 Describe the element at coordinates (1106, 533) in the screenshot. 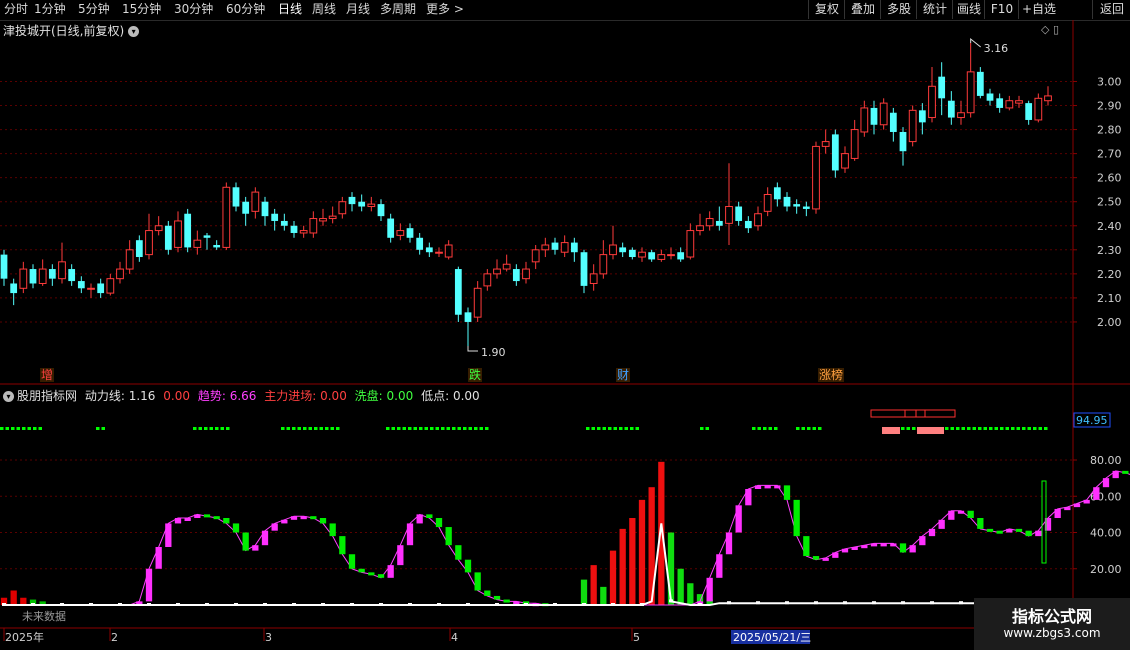

I see `indicator-tick-label: 40.00` at that location.